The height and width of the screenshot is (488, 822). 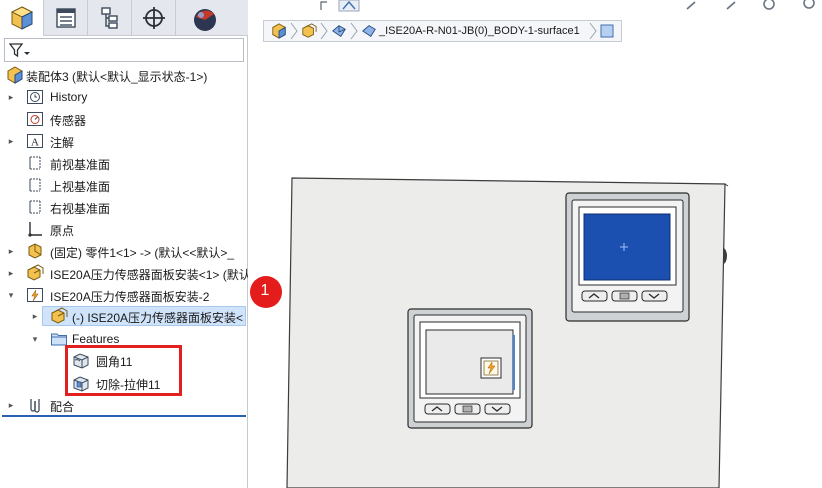 I want to click on tab-feature-manager, so click(x=22, y=18).